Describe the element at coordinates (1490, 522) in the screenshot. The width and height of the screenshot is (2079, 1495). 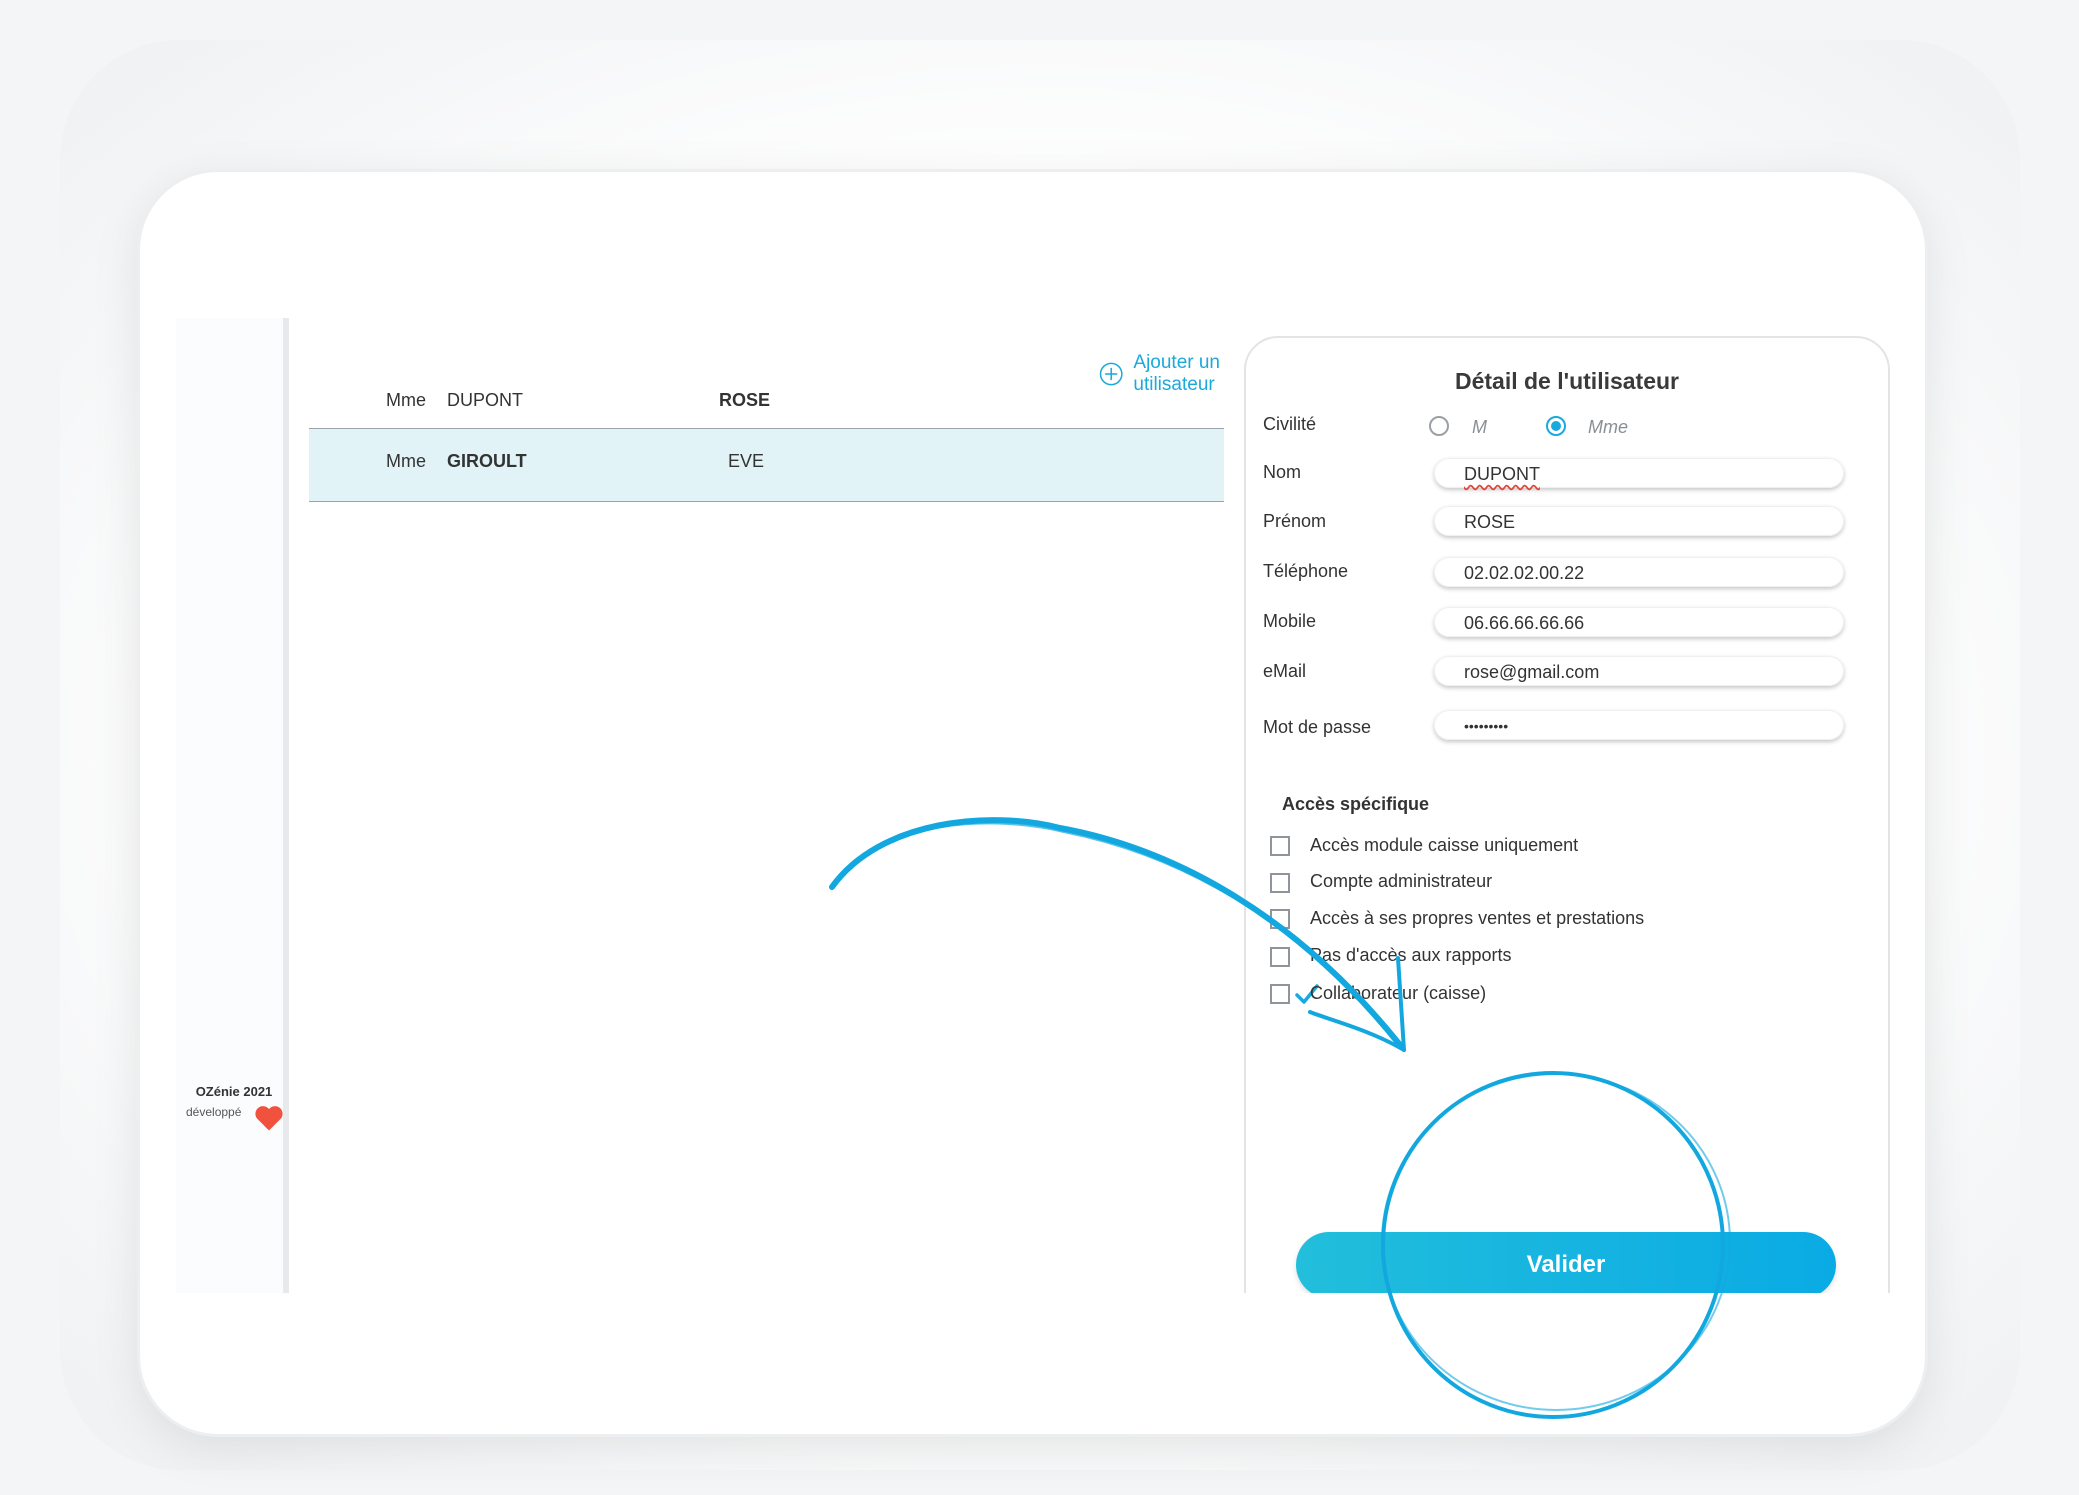
I see `prenom-value: ROSE` at that location.